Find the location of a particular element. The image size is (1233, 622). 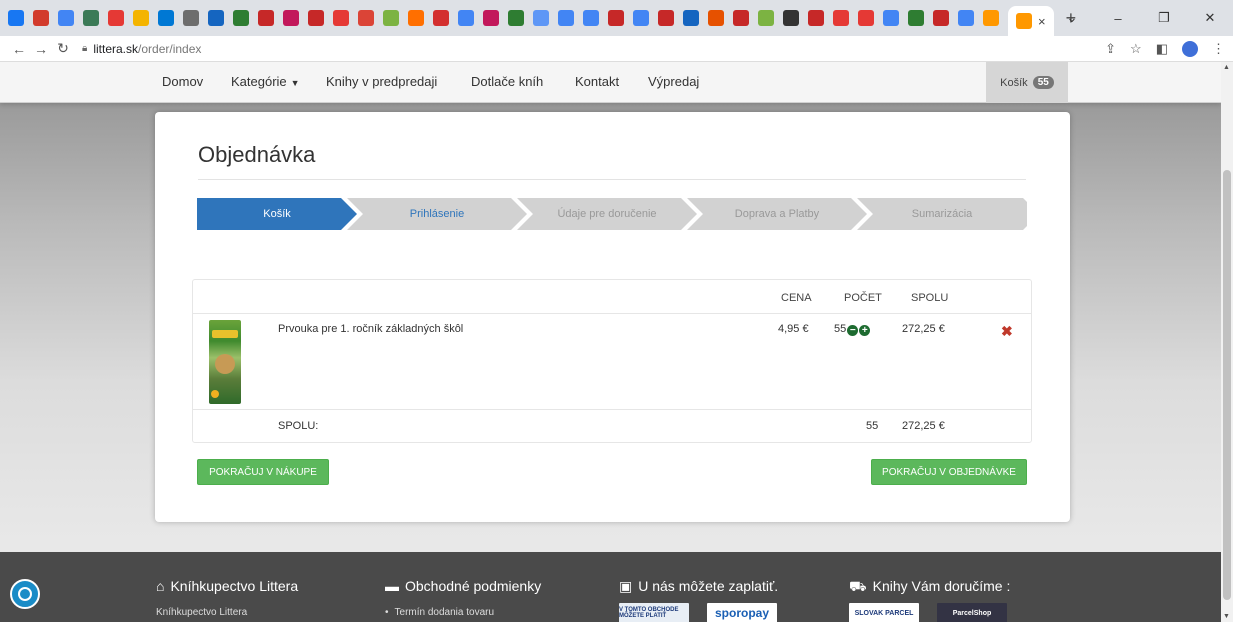

scroll-up-icon: ▲ is located at coordinates (1226, 67).